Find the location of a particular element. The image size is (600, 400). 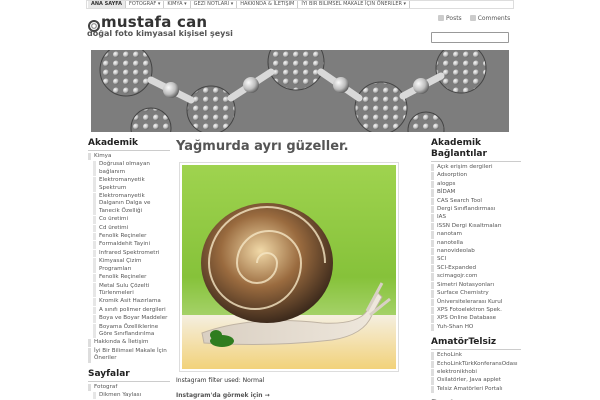

left-sidebar-link: Metal Sulu Çözelti Türlenmeleri is located at coordinates (131, 290).